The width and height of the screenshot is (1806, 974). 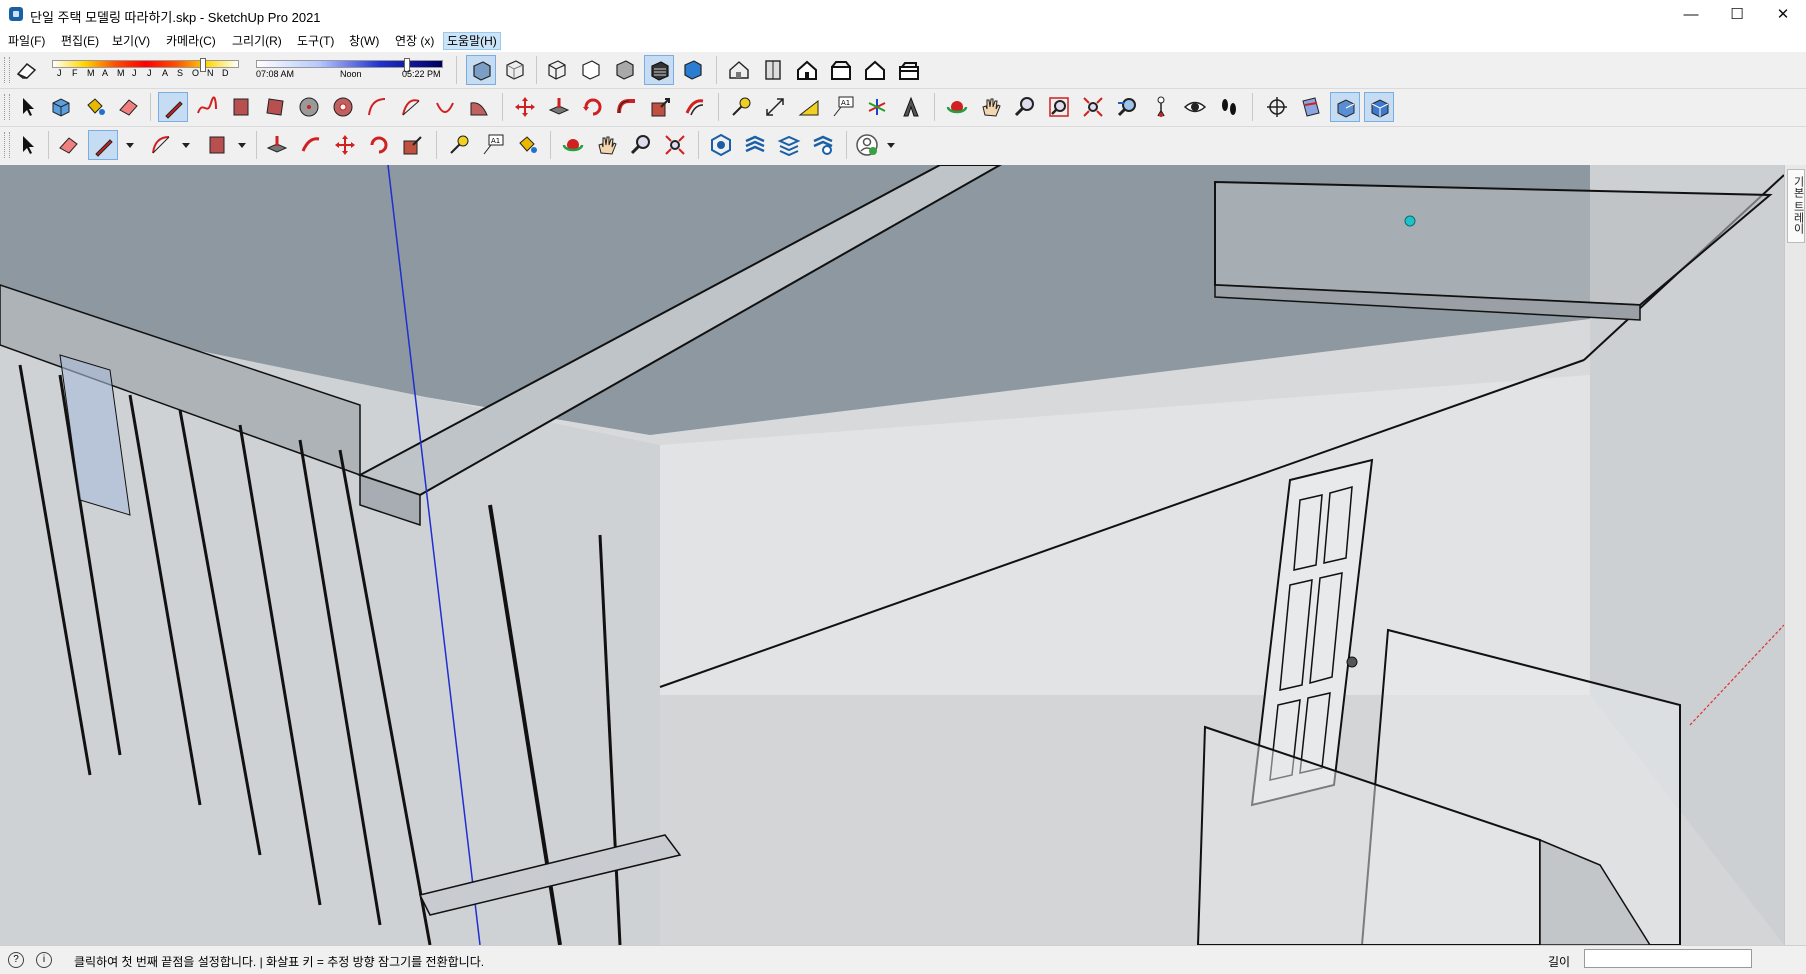 What do you see at coordinates (807, 70) in the screenshot?
I see `front-view-icon` at bounding box center [807, 70].